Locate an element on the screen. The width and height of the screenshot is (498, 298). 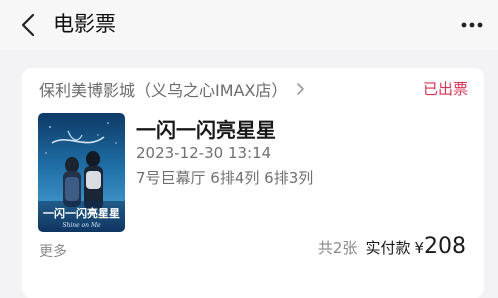
currency-symbol: ¥ is located at coordinates (419, 248).